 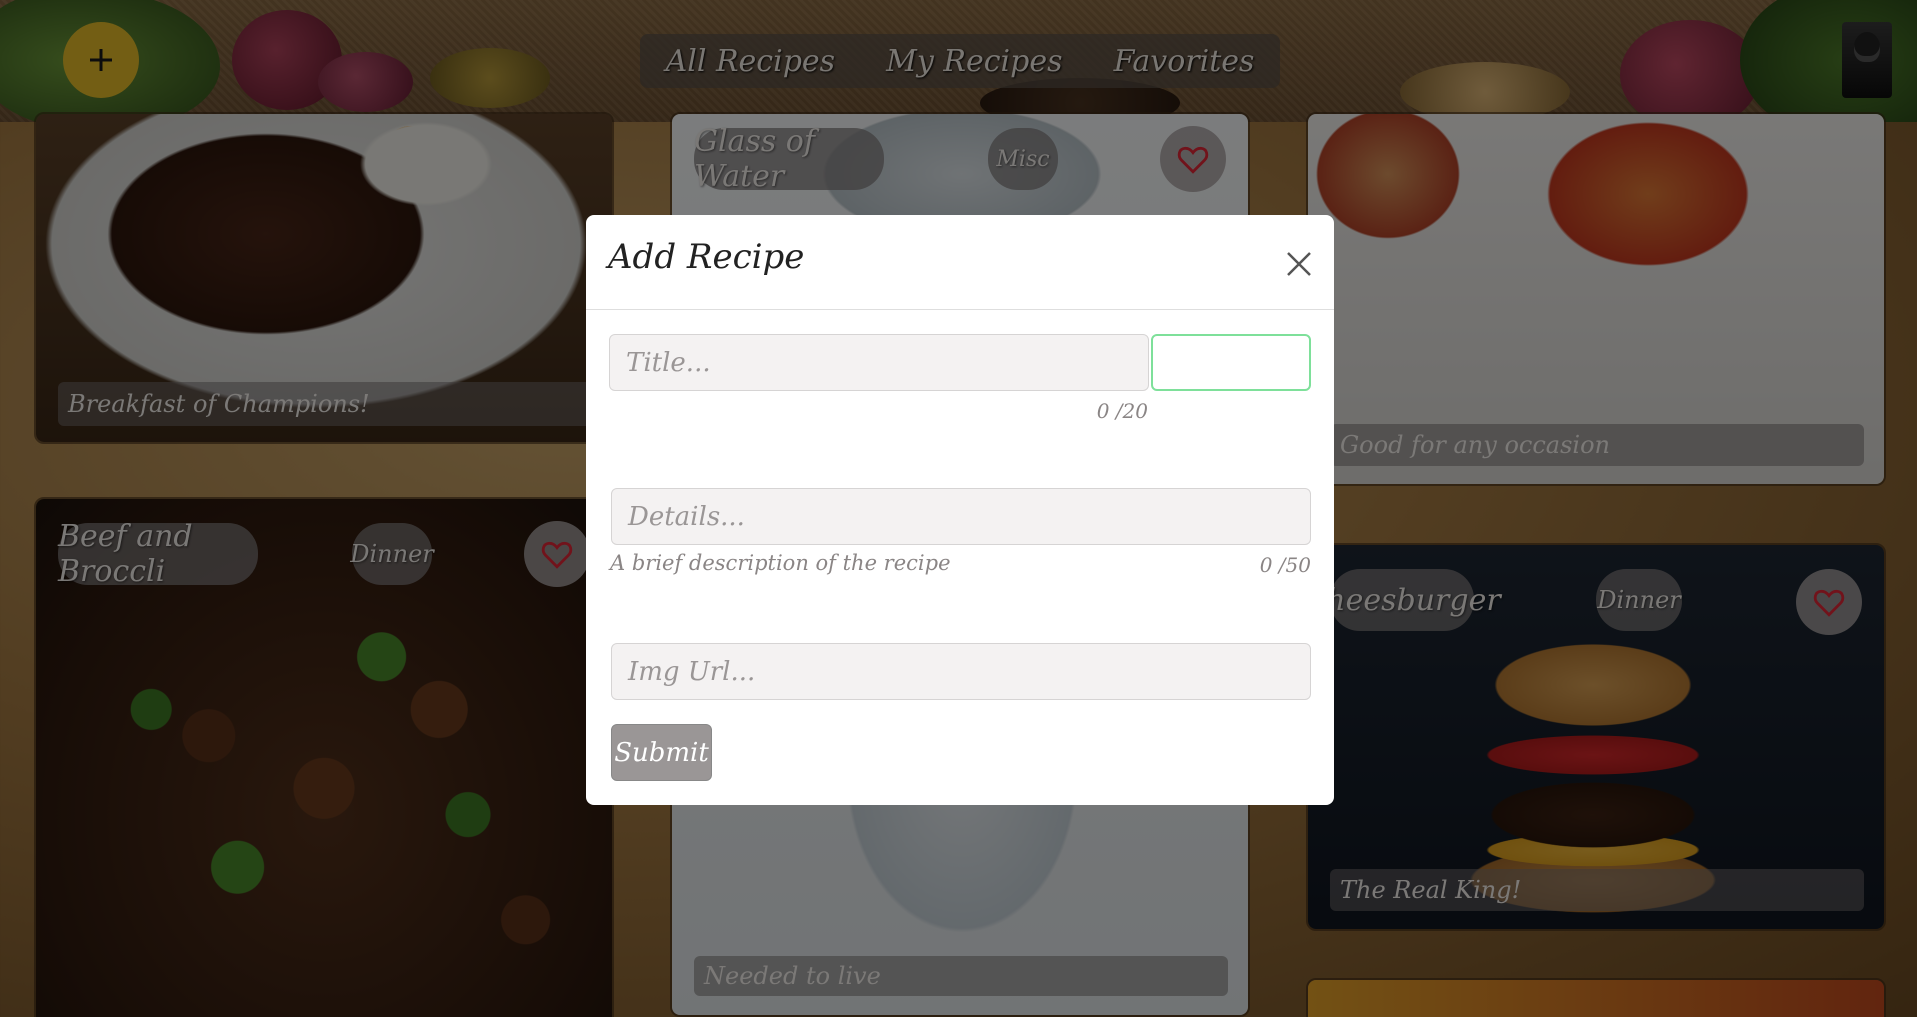 I want to click on close-button, so click(x=1299, y=264).